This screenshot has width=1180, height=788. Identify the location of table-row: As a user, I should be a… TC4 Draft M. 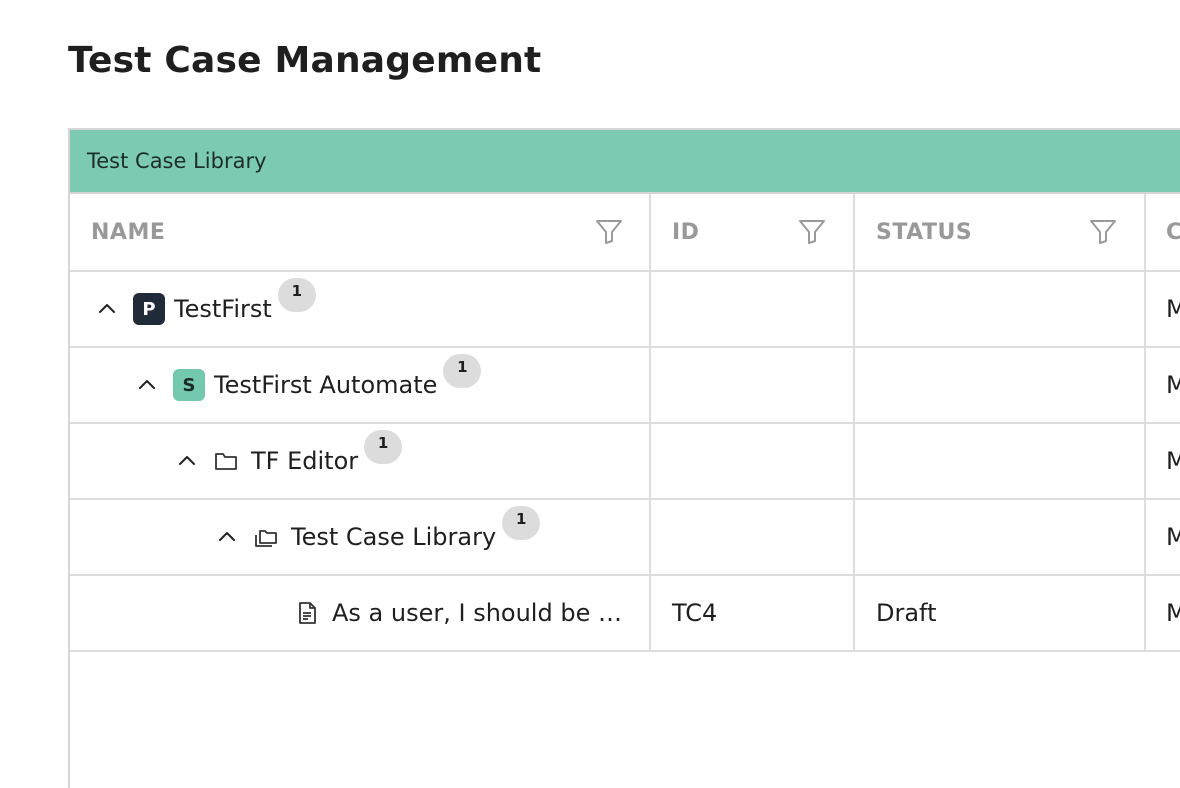
(625, 614).